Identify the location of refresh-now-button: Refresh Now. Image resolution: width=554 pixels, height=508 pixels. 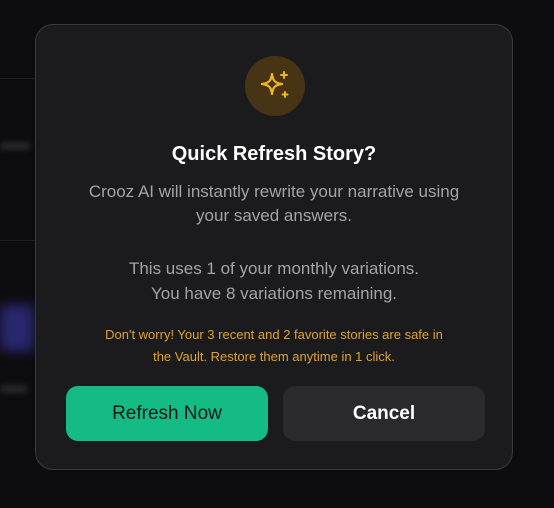
(167, 413).